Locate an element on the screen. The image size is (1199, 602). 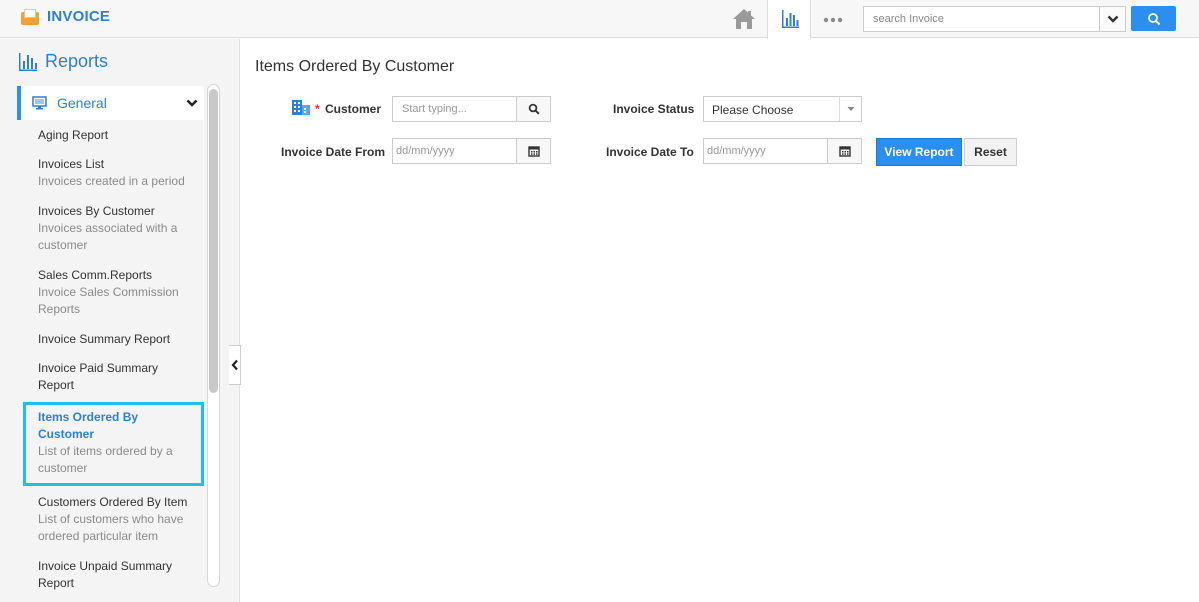
date-to-calendar-button is located at coordinates (844, 151).